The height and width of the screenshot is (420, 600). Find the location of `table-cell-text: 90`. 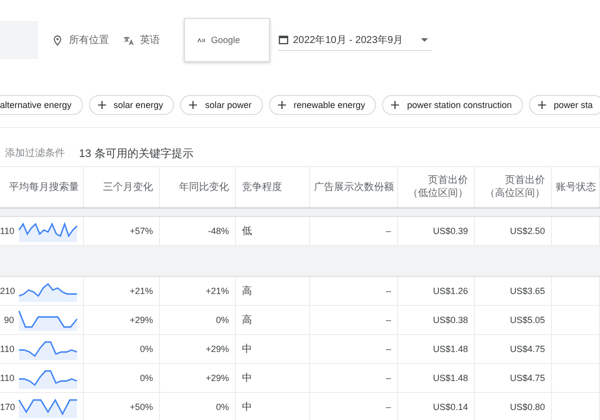

table-cell-text: 90 is located at coordinates (8, 320).